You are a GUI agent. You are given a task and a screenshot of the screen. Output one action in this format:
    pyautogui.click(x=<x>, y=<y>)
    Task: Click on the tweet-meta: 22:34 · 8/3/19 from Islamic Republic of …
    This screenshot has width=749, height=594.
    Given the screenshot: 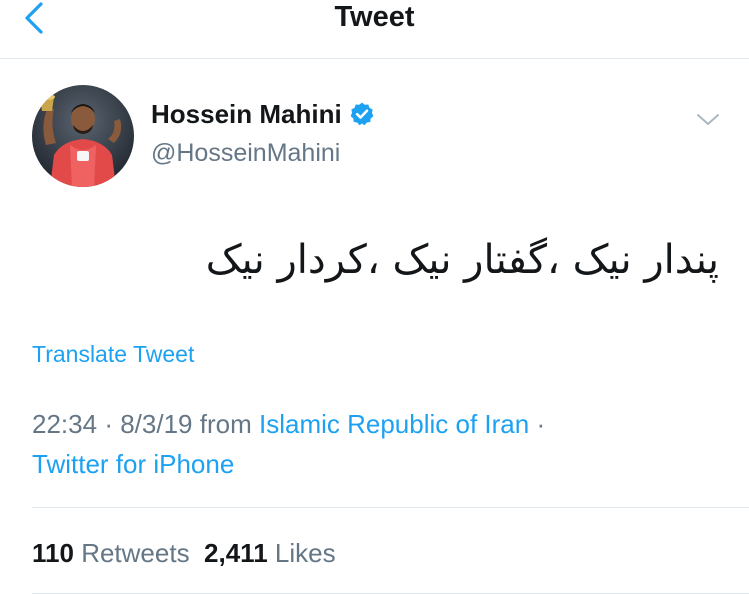 What is the action you would take?
    pyautogui.click(x=372, y=444)
    